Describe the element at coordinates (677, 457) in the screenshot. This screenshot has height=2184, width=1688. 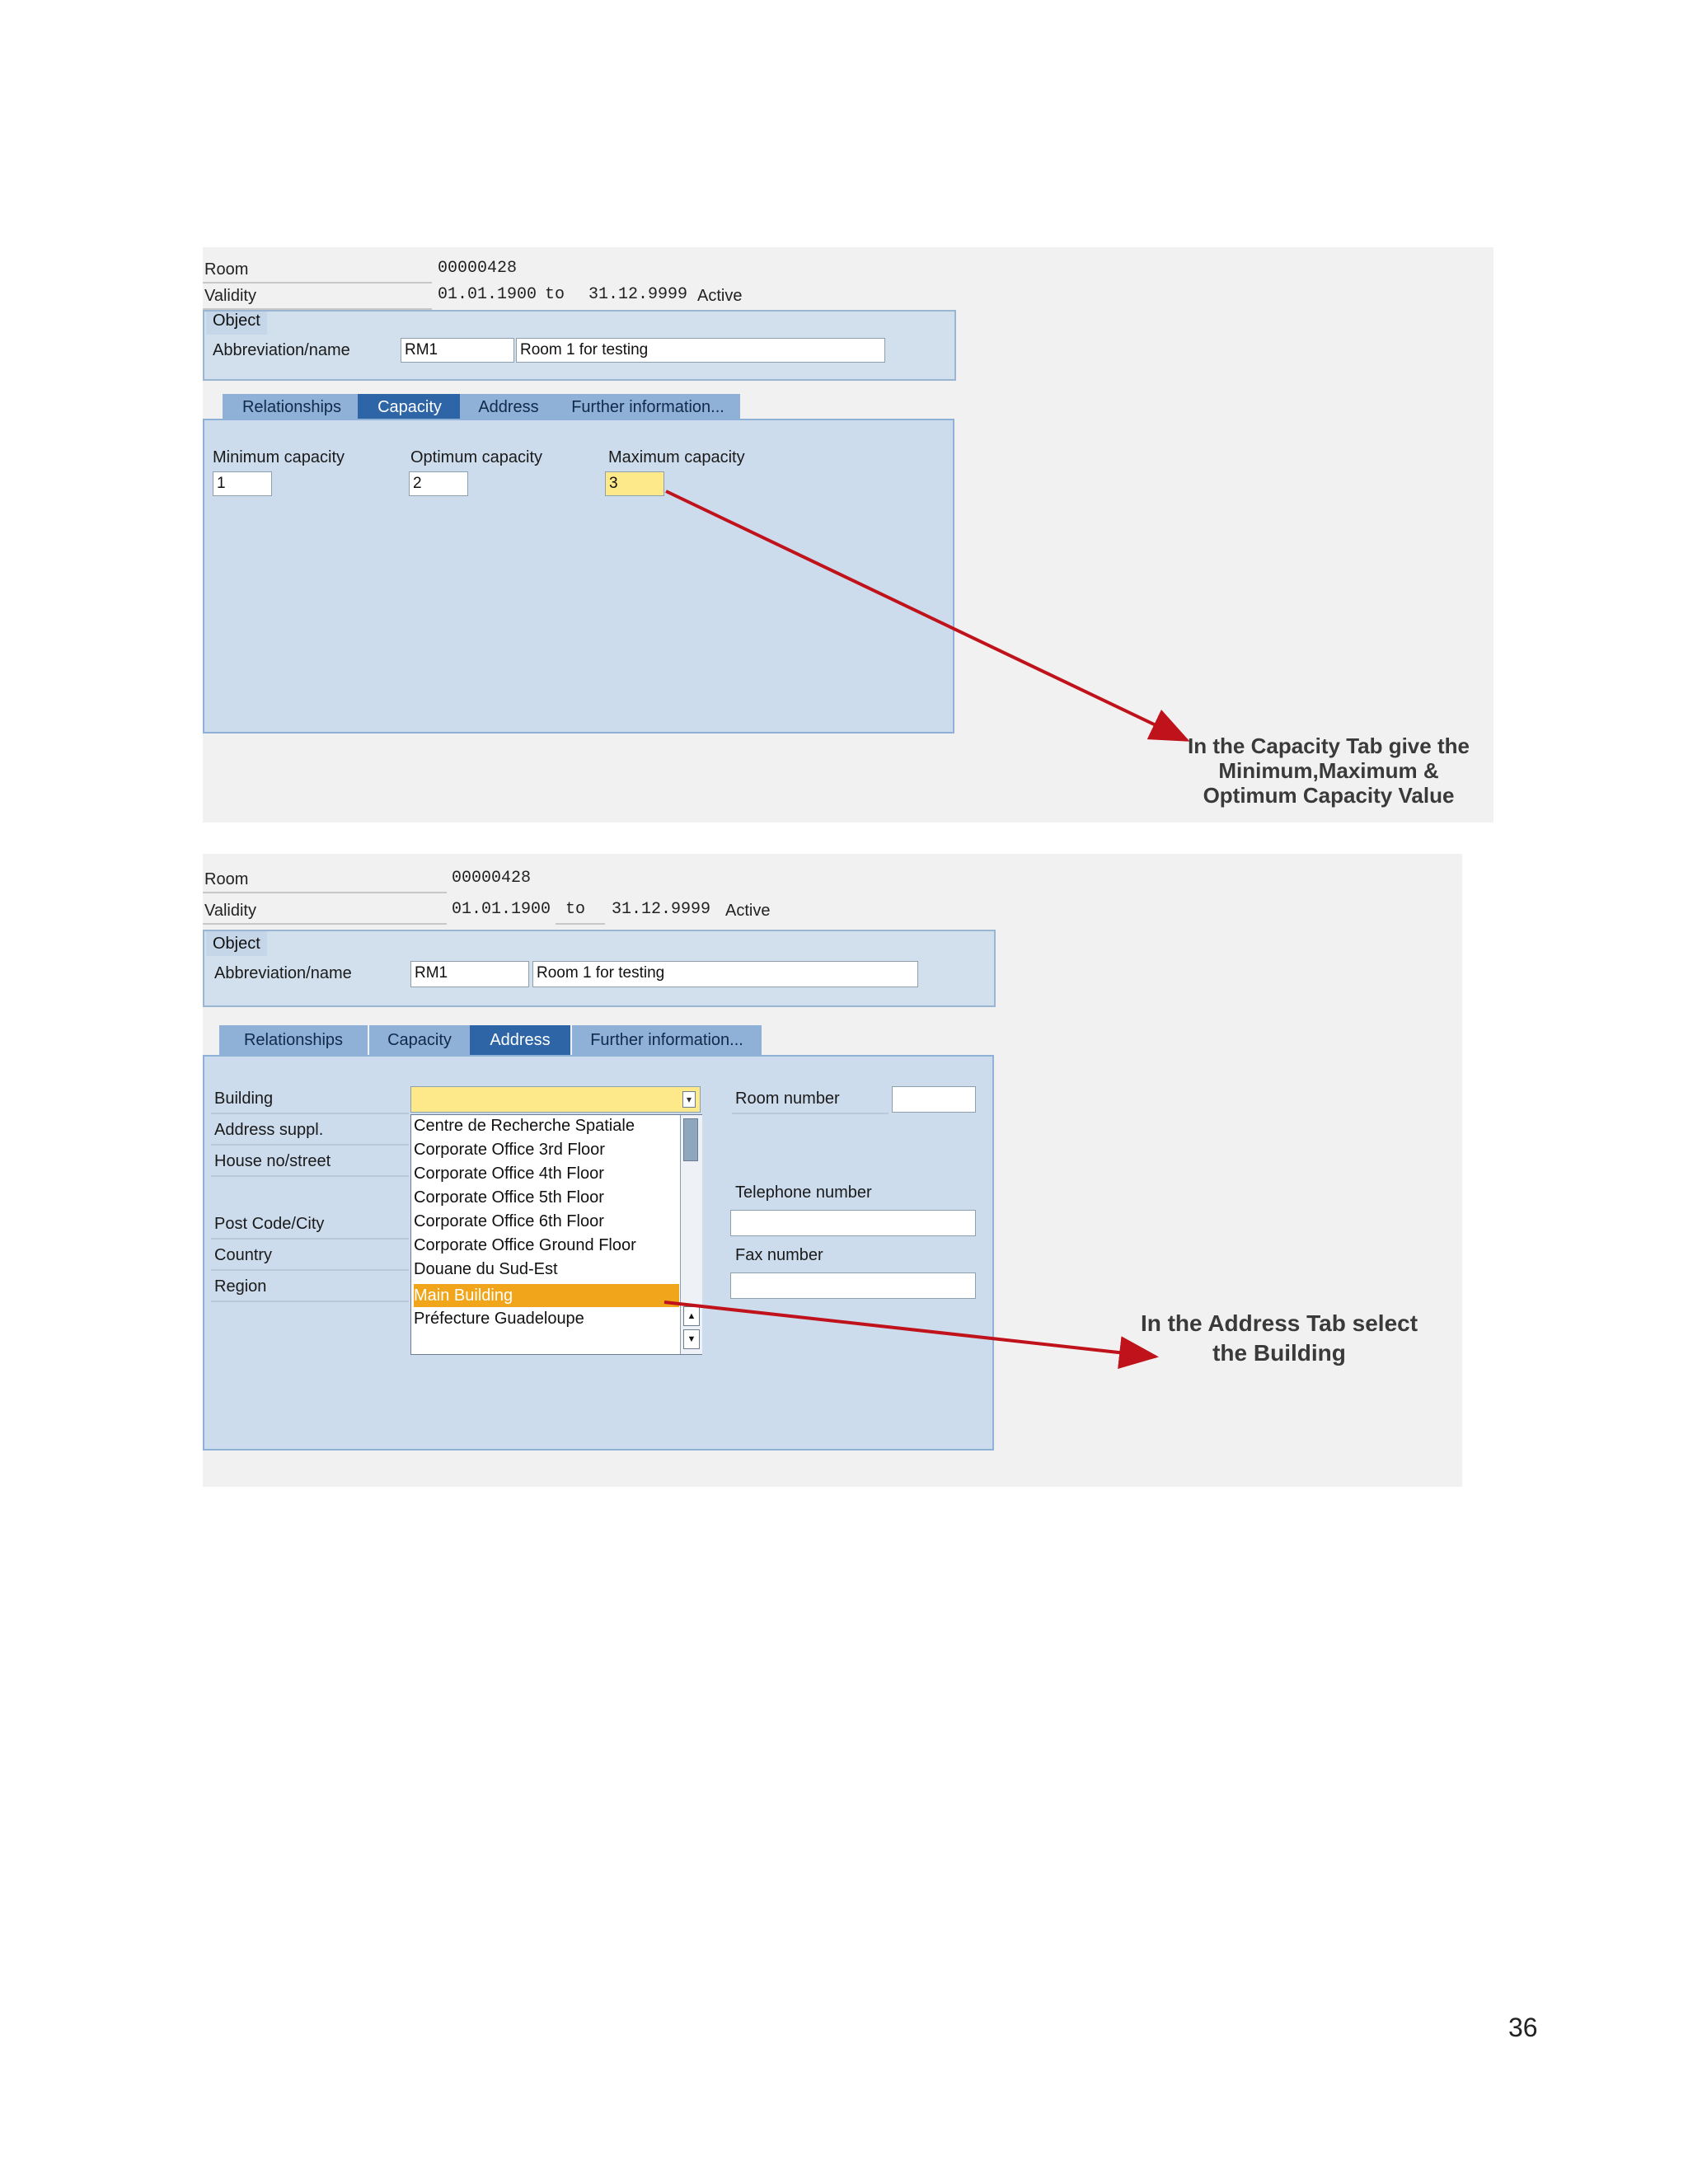
I see `max-capacity-label: Maximum capacity` at that location.